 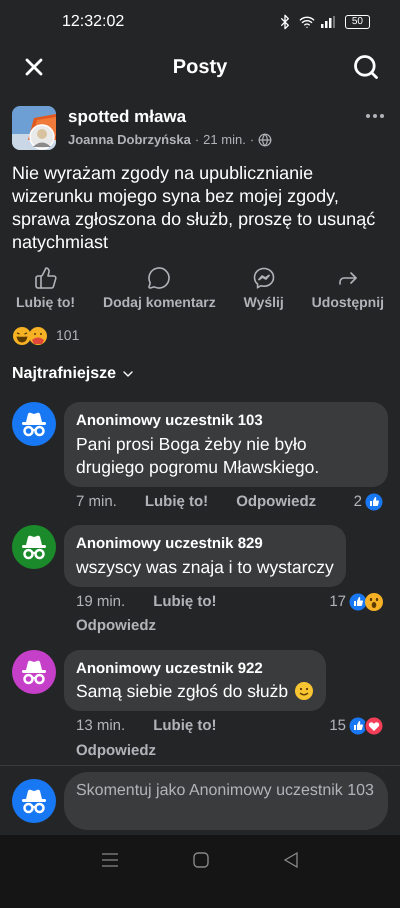 What do you see at coordinates (182, 691) in the screenshot?
I see `comment-text: Samą siebie zgłoś do służb` at bounding box center [182, 691].